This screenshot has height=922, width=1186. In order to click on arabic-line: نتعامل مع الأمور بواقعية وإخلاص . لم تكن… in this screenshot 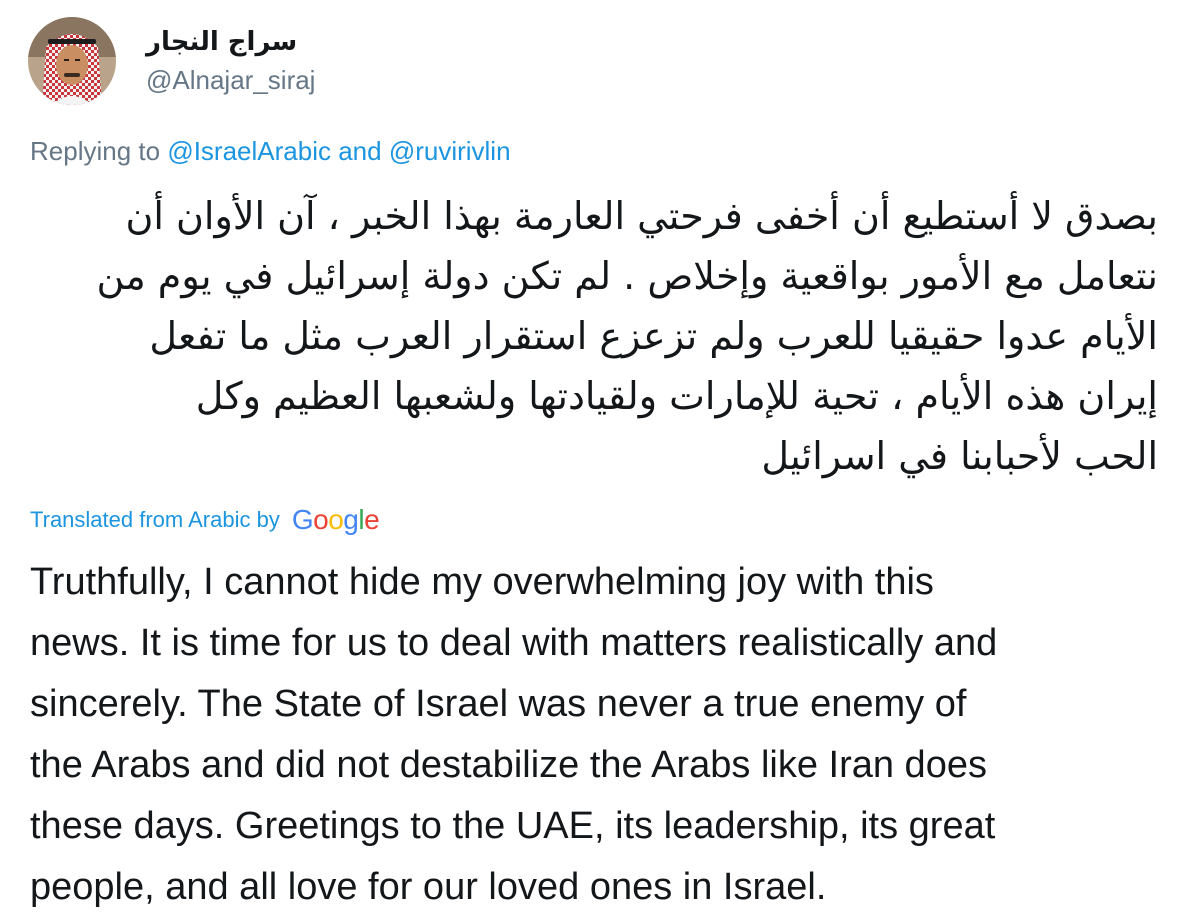, I will do `click(627, 276)`.